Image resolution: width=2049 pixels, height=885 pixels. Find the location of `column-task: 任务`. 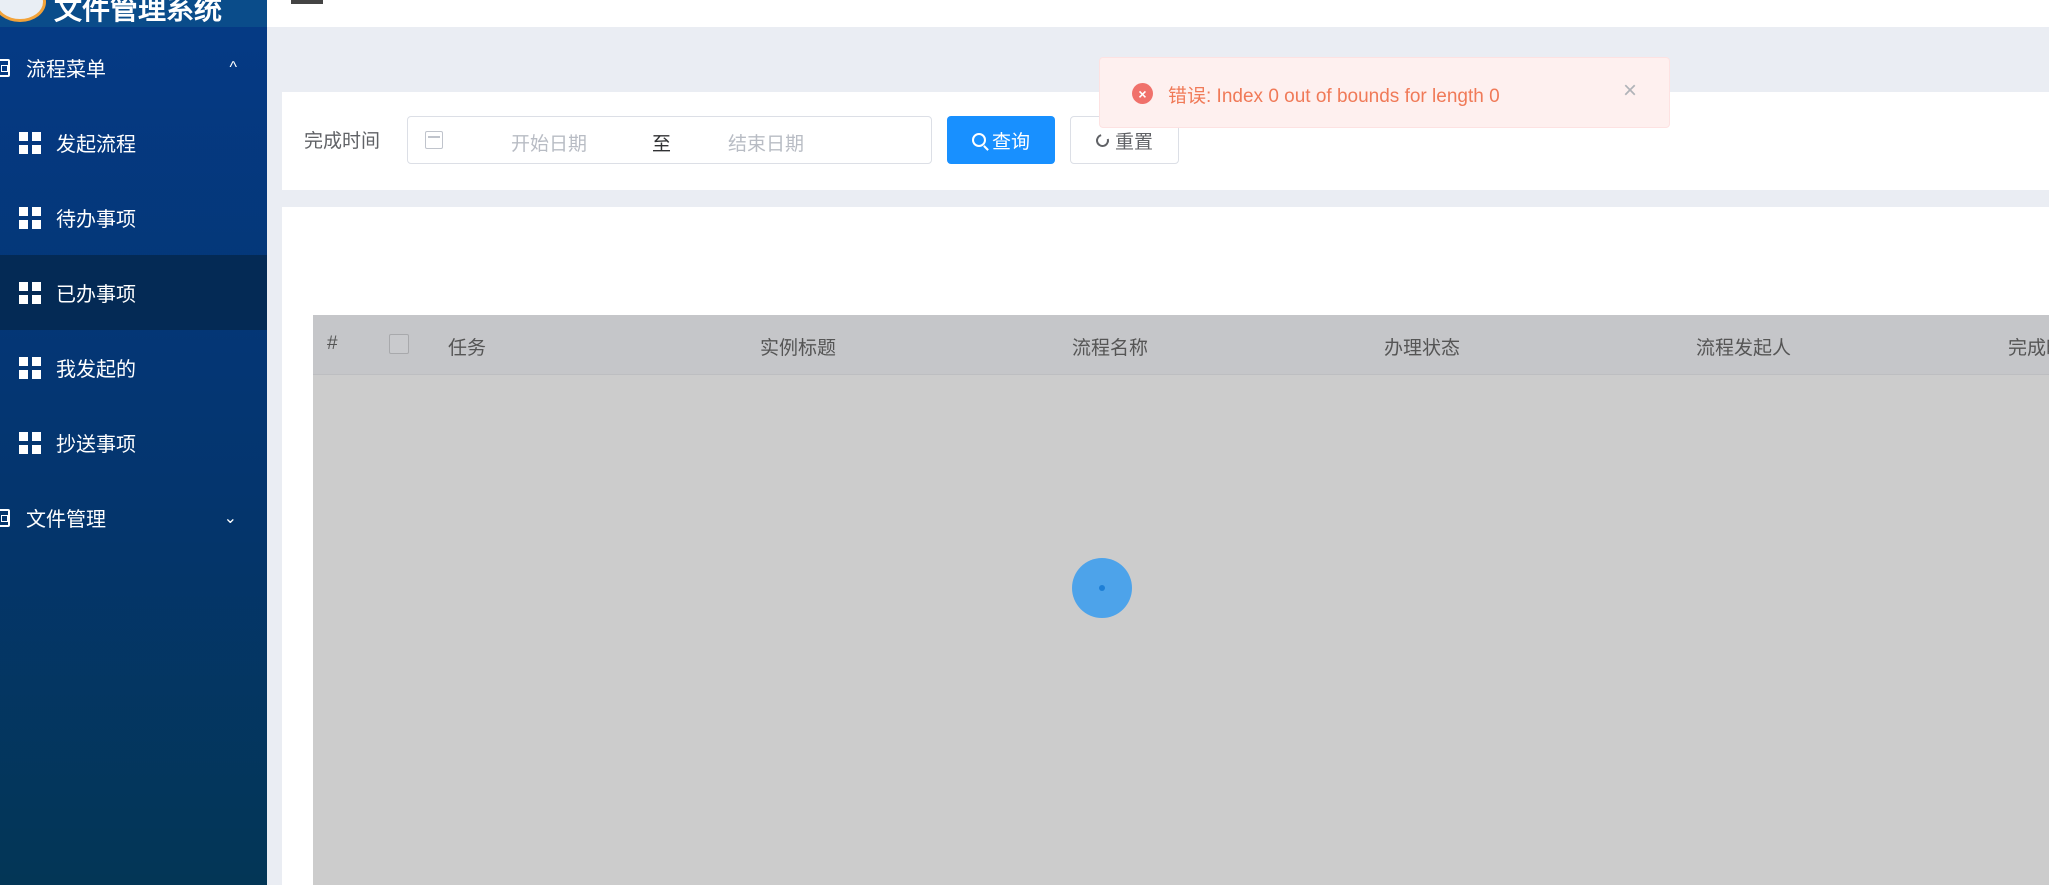

column-task: 任务 is located at coordinates (467, 348).